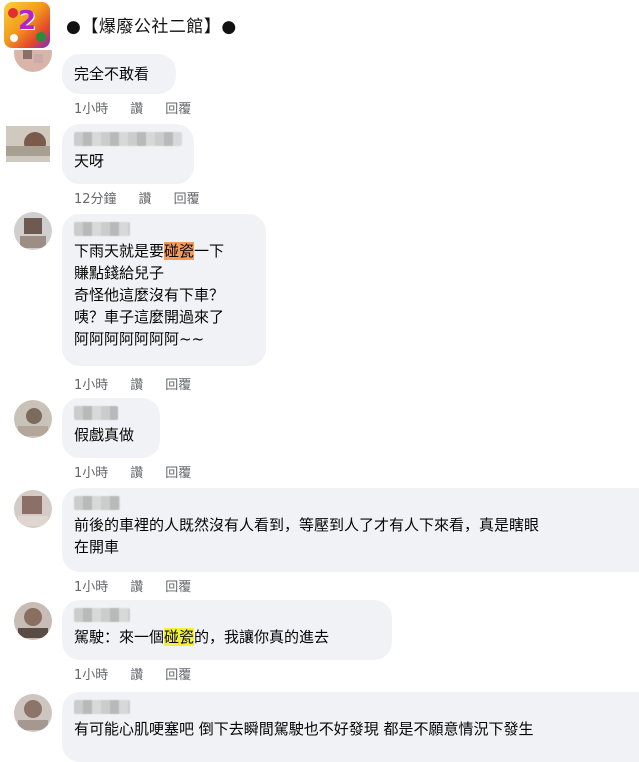  I want to click on group-title: ●【爆廢公社二館】●, so click(151, 24).